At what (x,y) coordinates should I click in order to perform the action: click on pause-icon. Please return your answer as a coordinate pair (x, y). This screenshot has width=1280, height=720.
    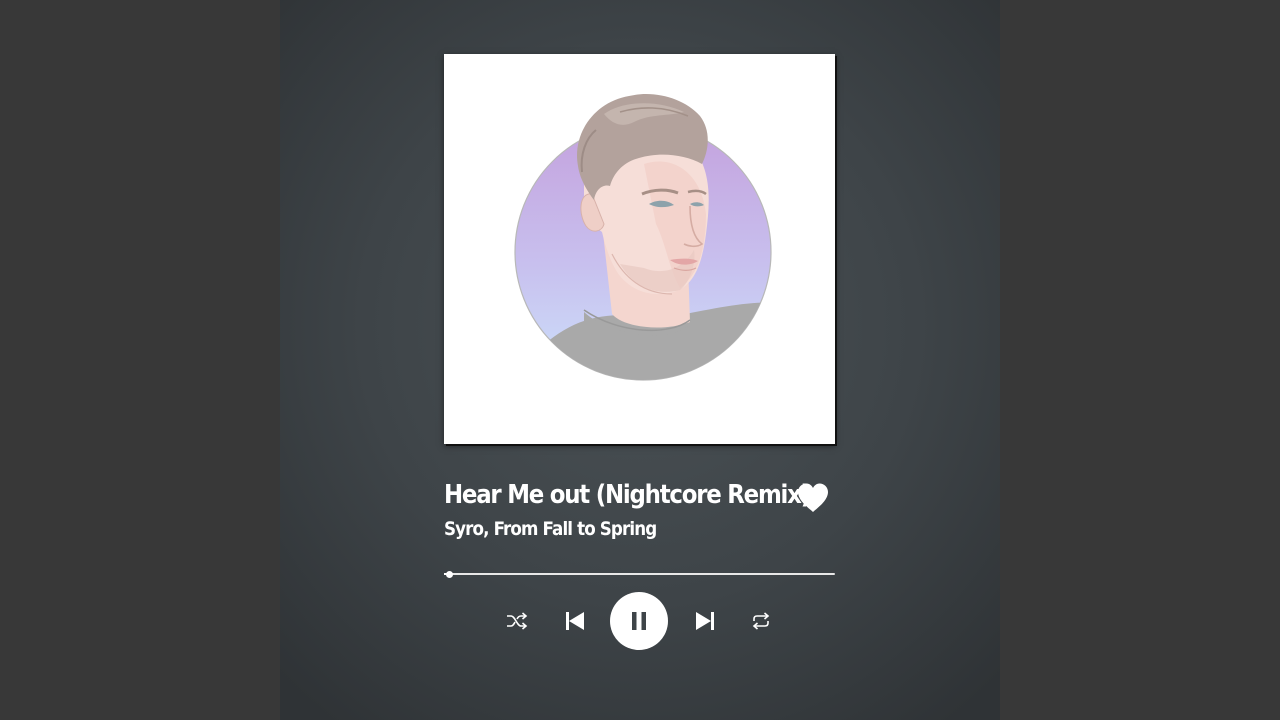
    Looking at the image, I should click on (639, 621).